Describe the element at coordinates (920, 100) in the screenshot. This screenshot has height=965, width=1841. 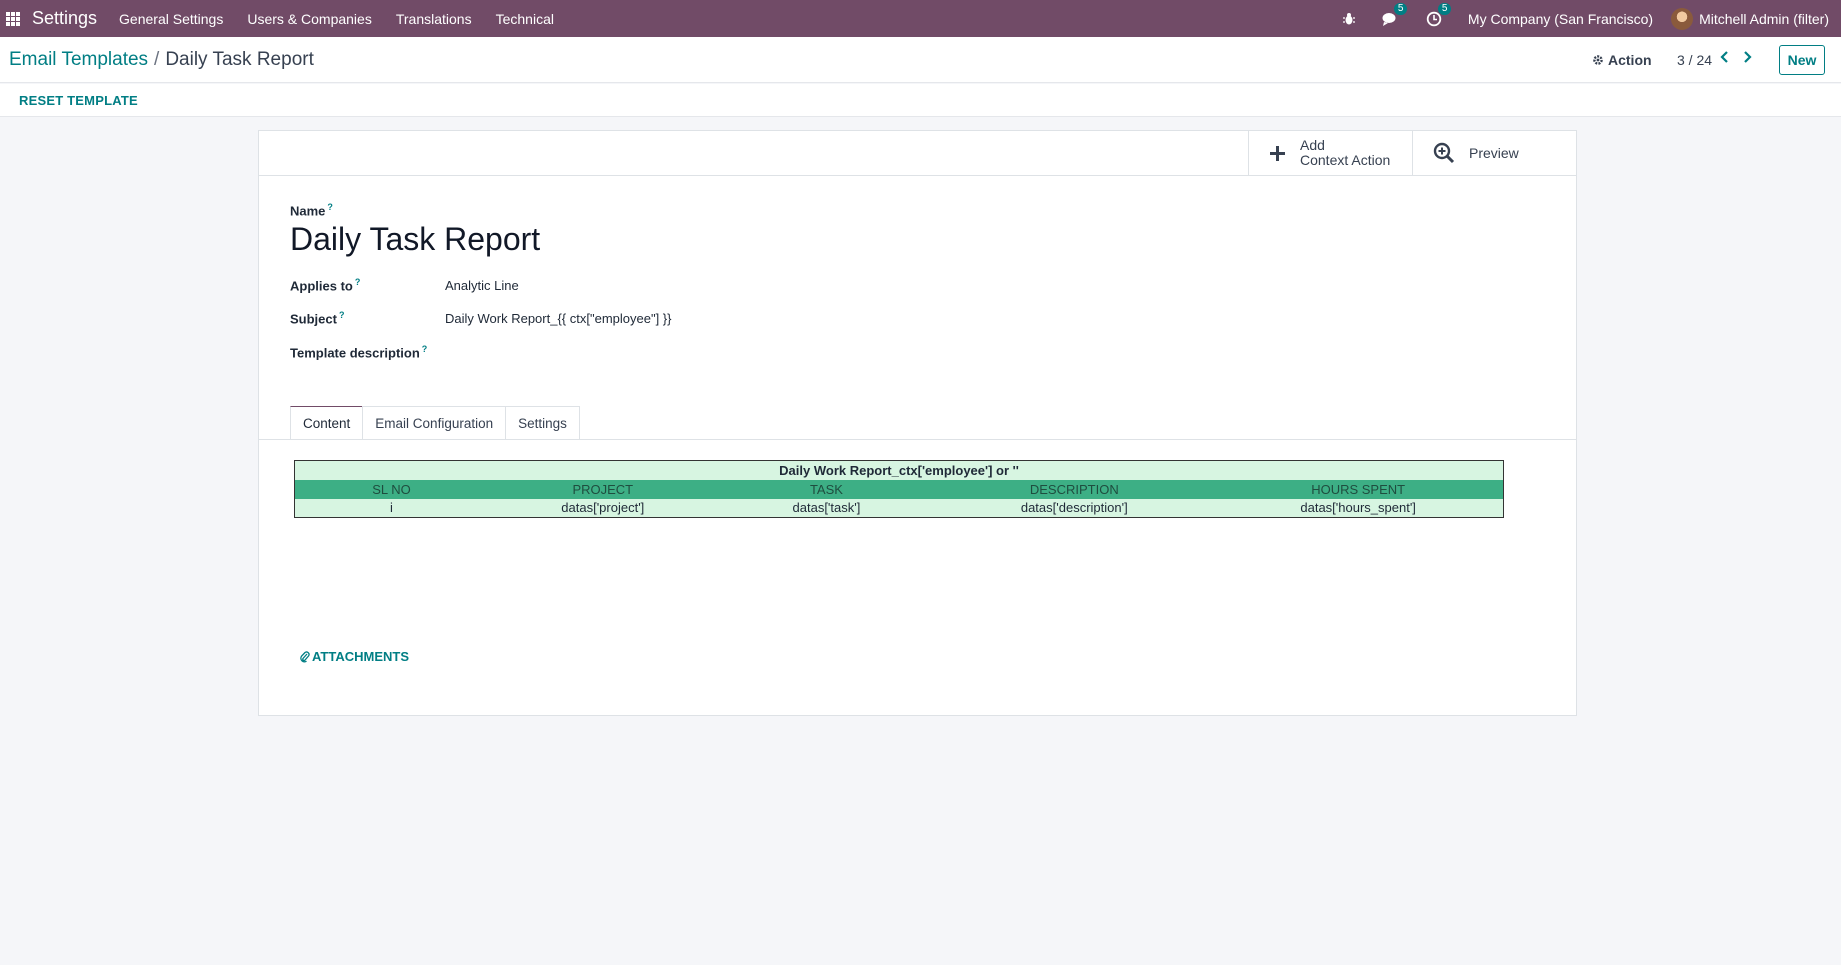
I see `form-statusbar: RESET TEMPLATE` at that location.